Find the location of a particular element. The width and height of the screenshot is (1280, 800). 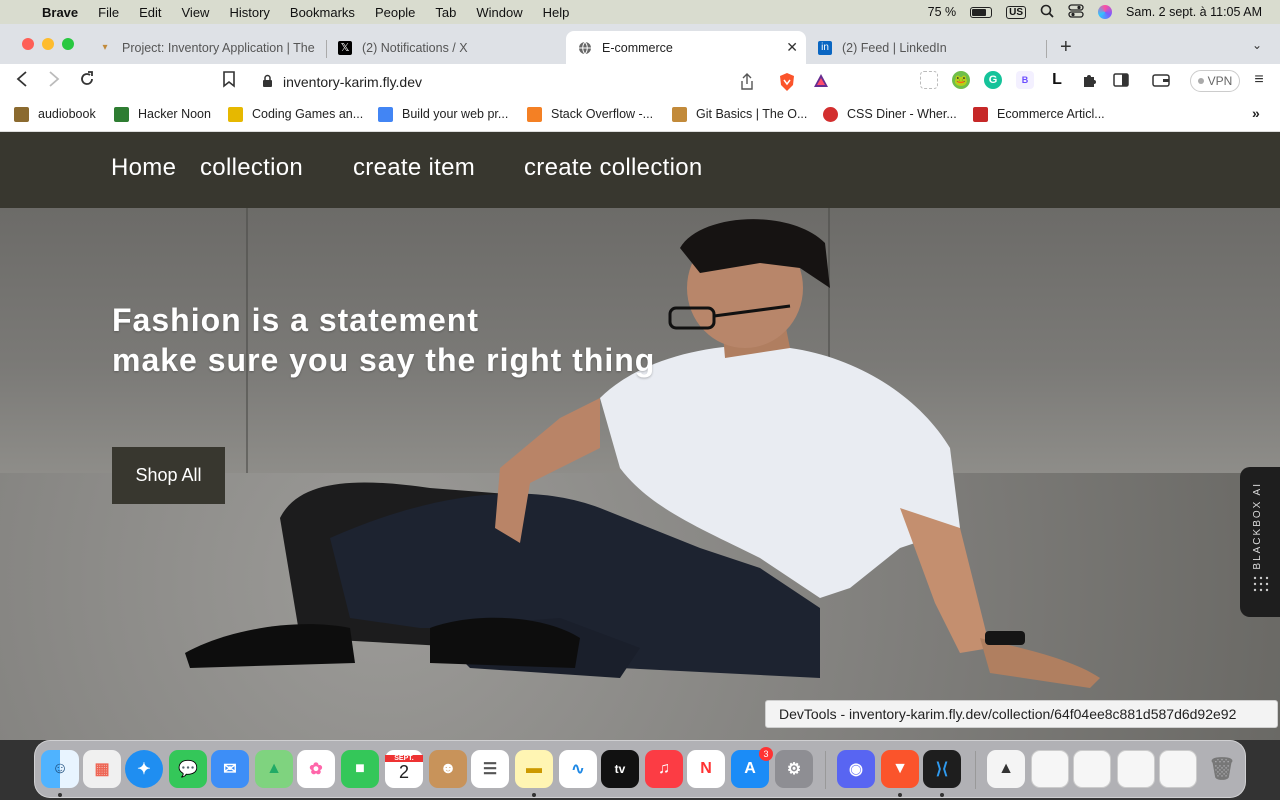

tab-title: (2) Notifications / X is located at coordinates (415, 47).